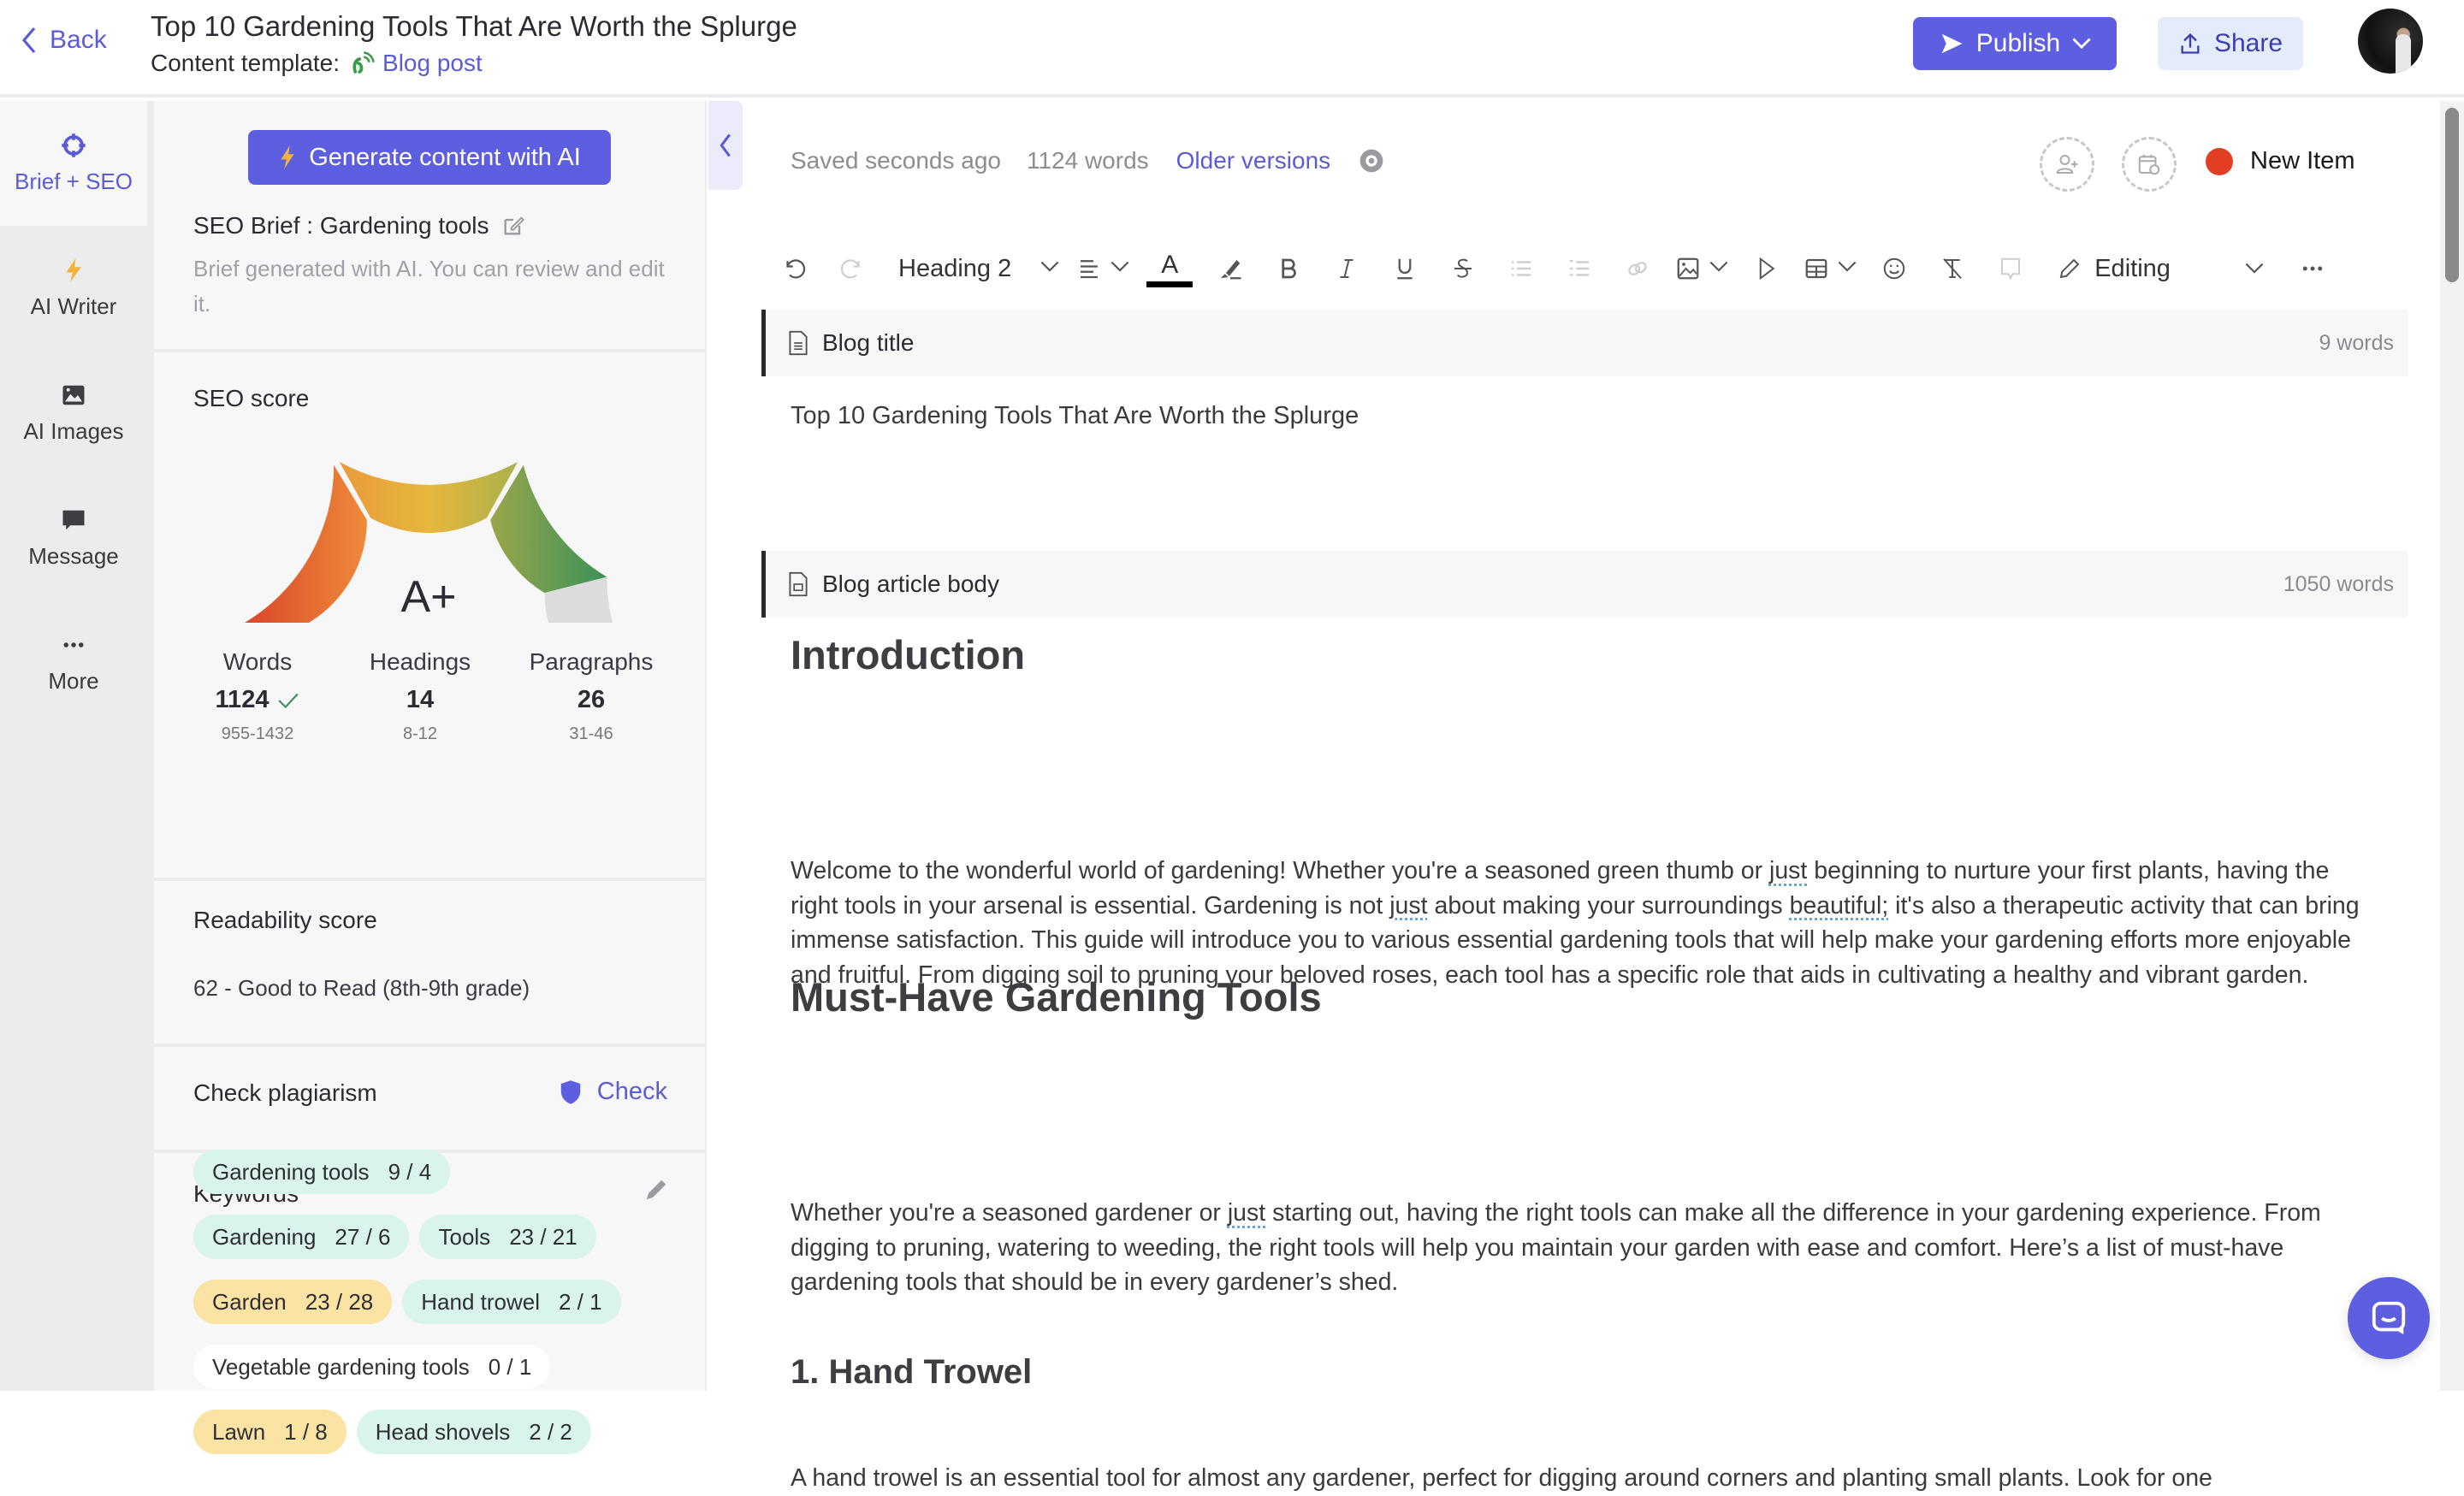  I want to click on comment-button, so click(2010, 269).